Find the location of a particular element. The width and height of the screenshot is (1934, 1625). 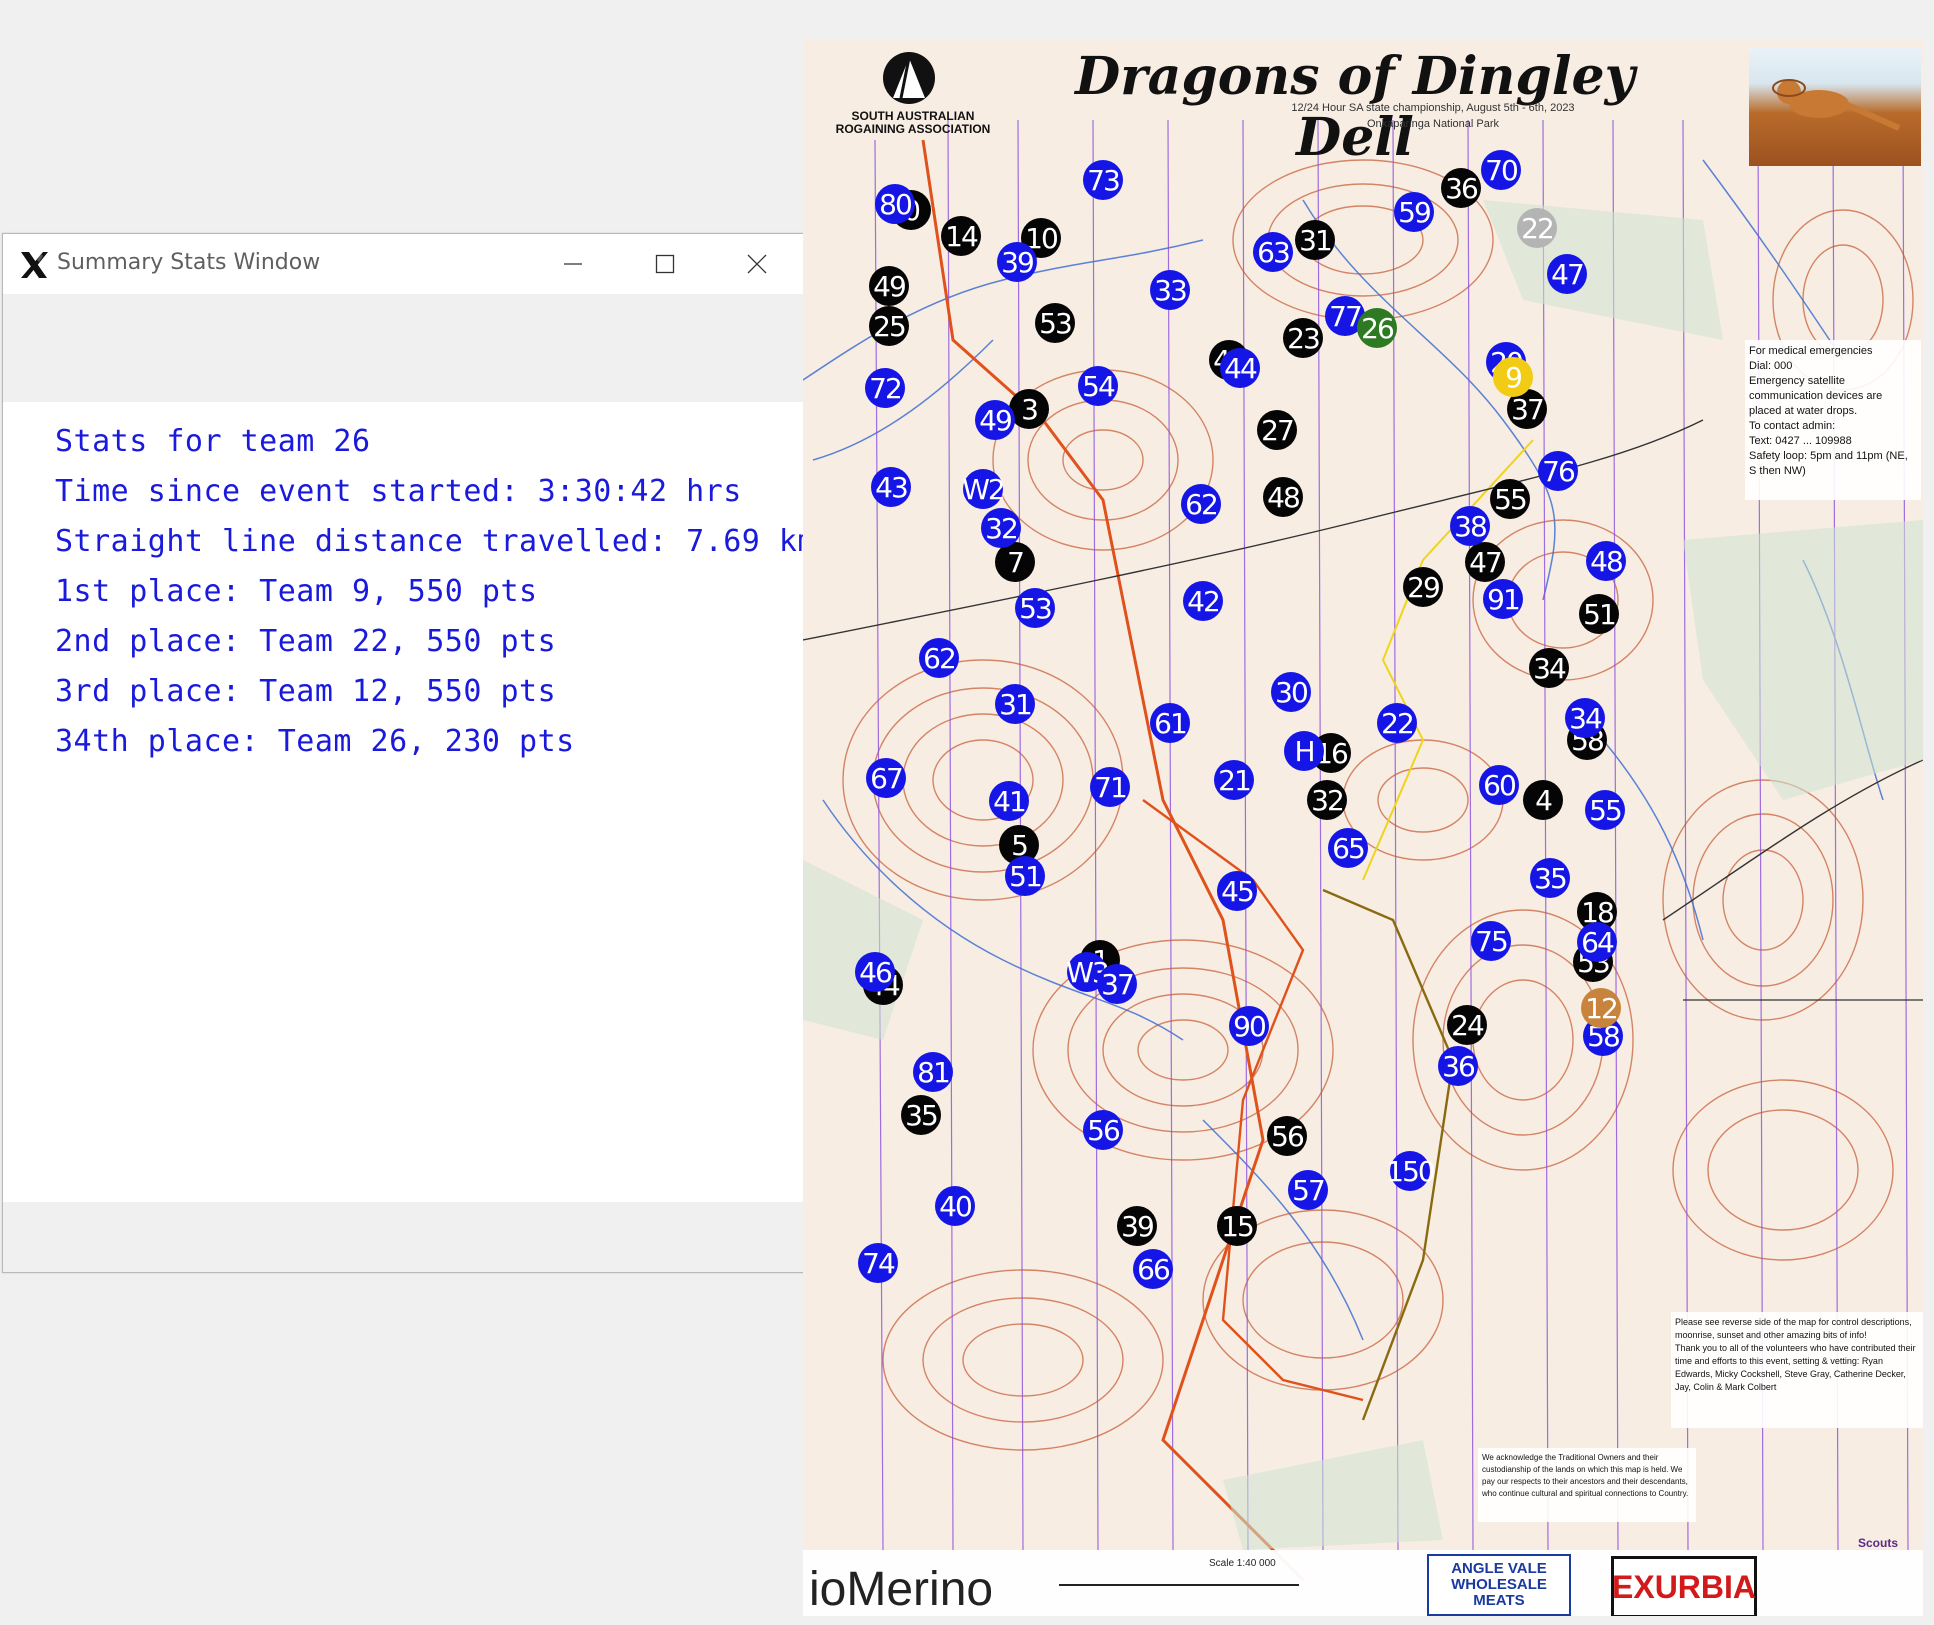

control-marker-blue: 65 is located at coordinates (1348, 848).